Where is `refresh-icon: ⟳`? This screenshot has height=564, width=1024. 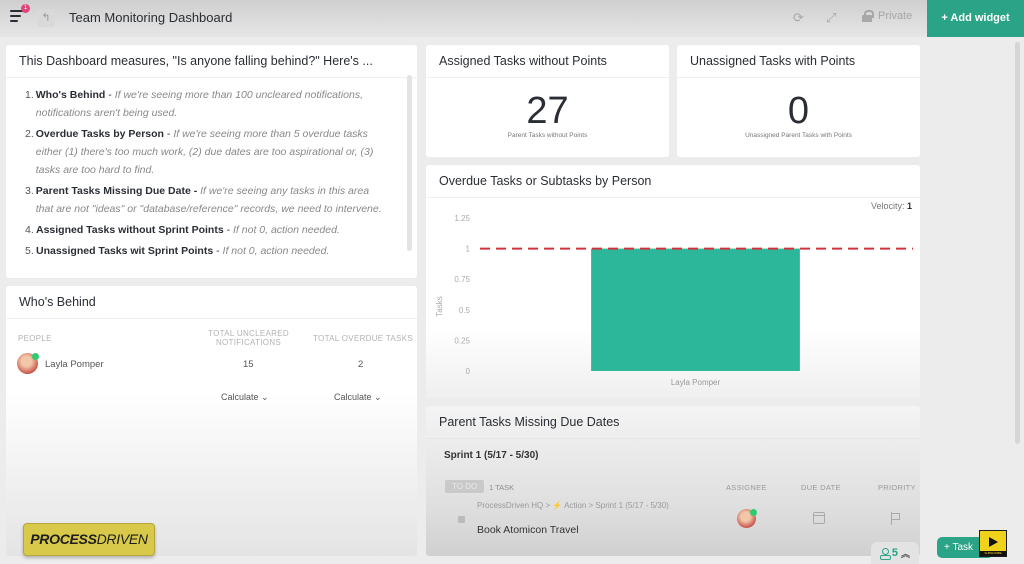
refresh-icon: ⟳ is located at coordinates (798, 18).